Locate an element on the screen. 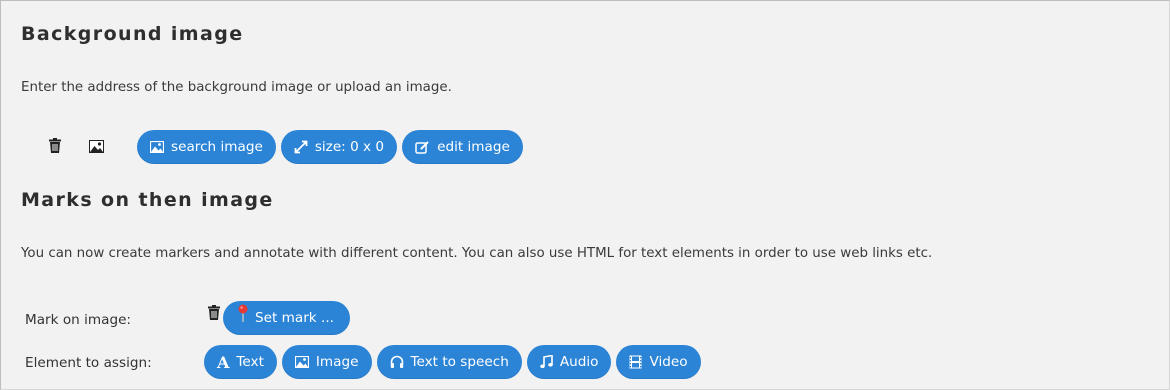 Image resolution: width=1170 pixels, height=390 pixels. assign-audio-button: Audio is located at coordinates (569, 362).